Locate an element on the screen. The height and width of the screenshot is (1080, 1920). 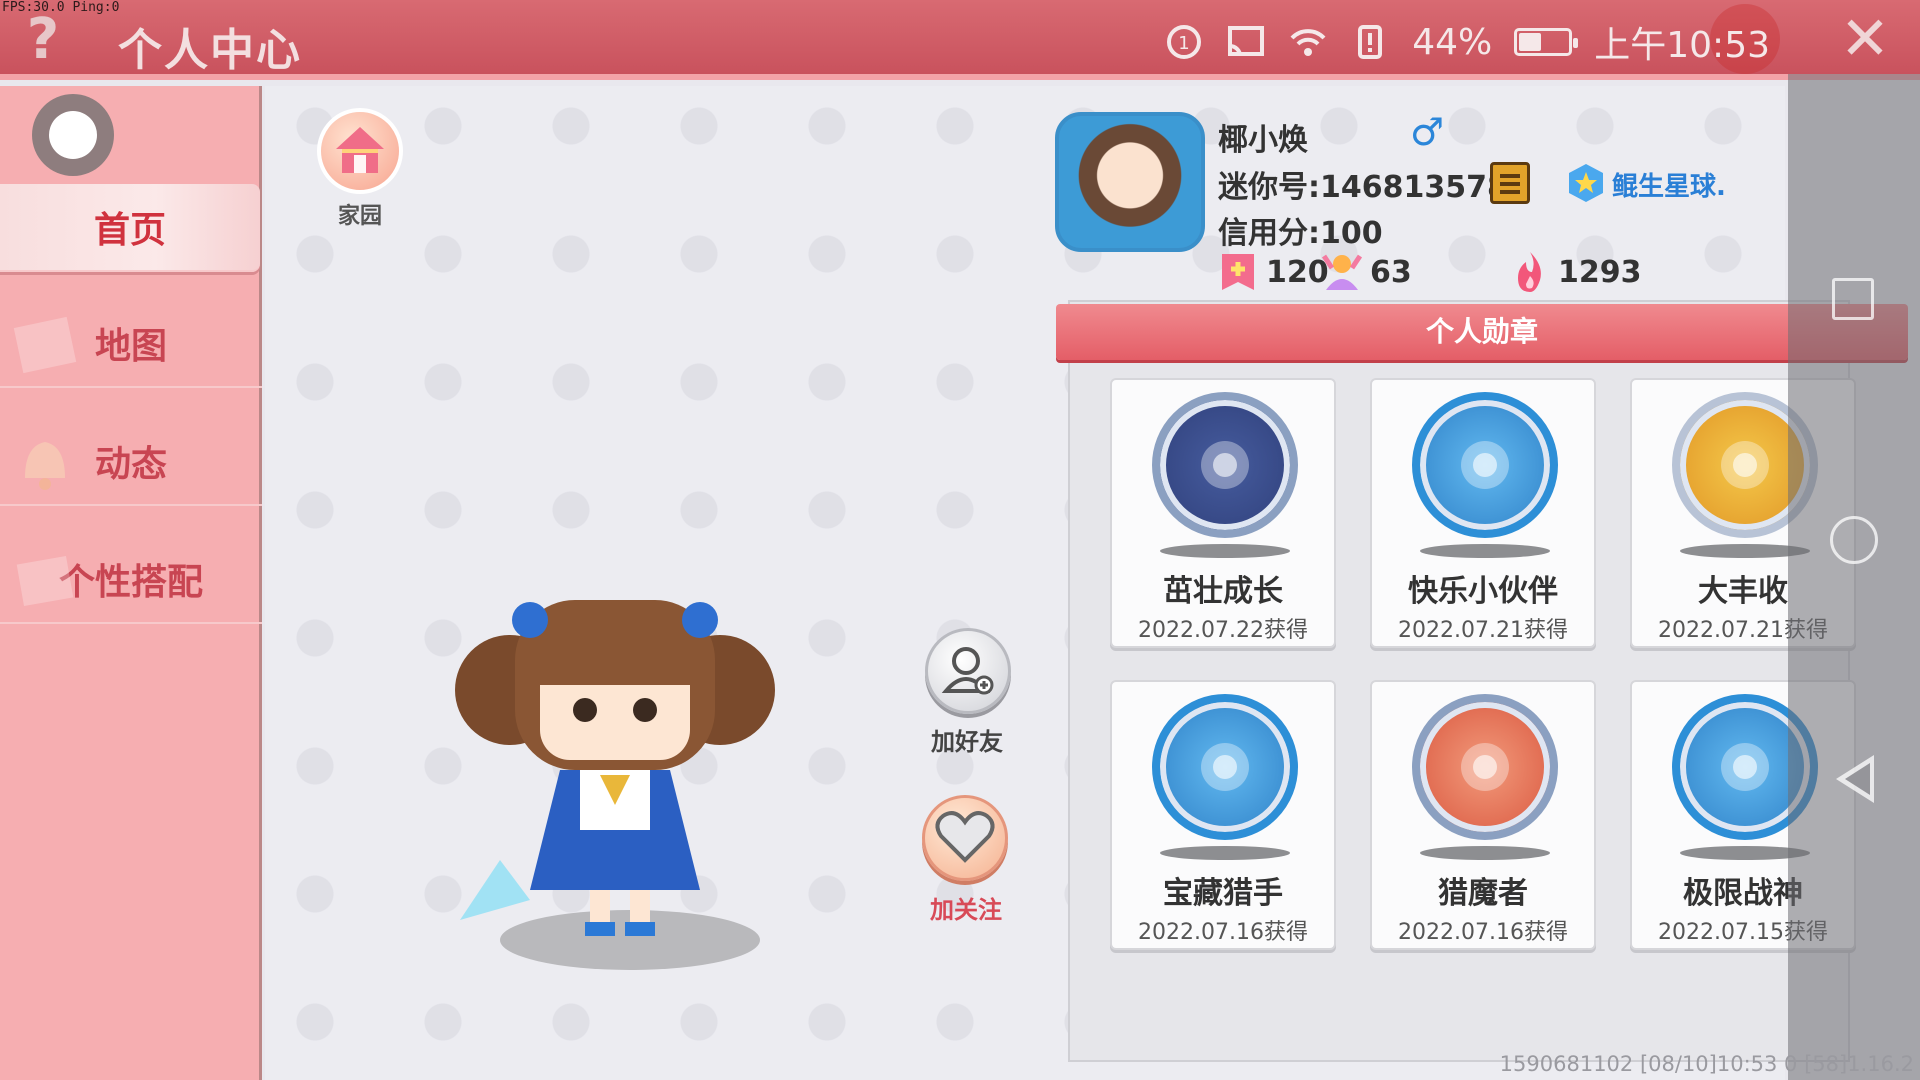
svg-text: 1 is located at coordinates (1184, 43).